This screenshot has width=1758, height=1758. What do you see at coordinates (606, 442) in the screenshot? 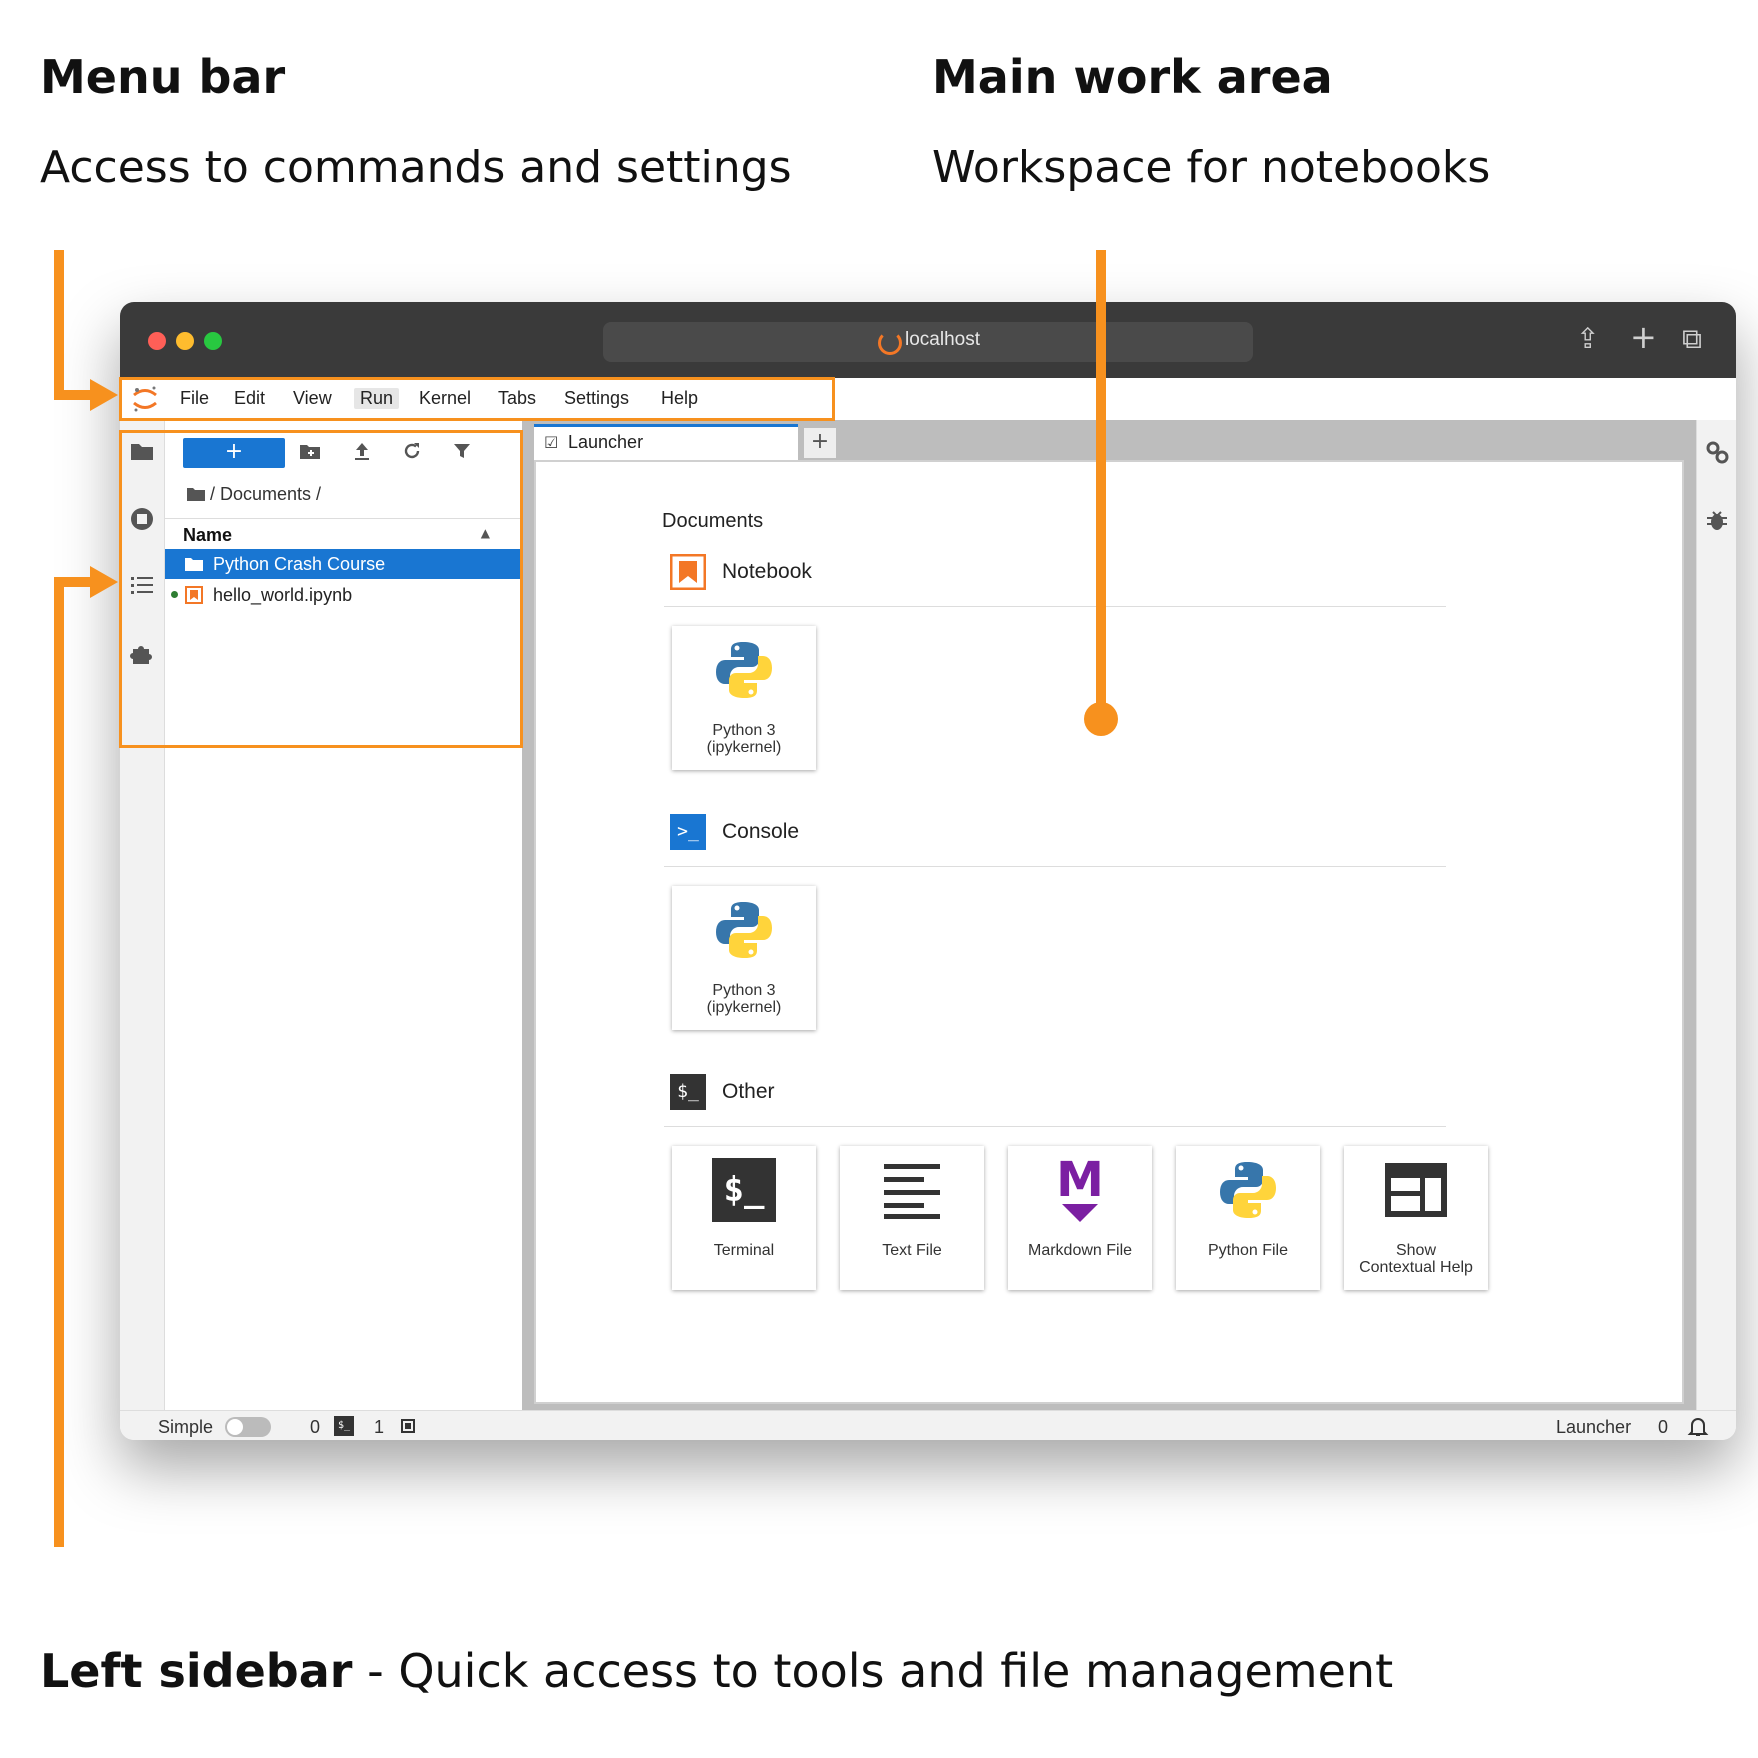
I see `tab-label: Launcher` at bounding box center [606, 442].